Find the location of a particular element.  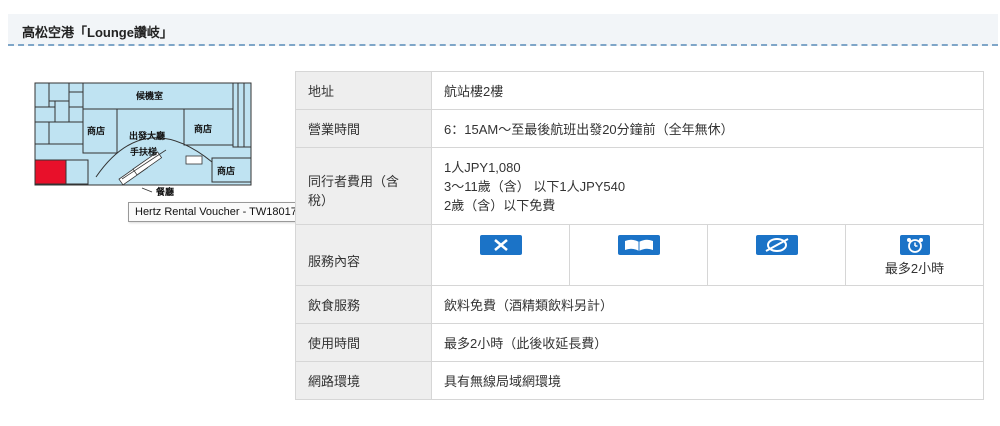

table-row-address: 地址 航站樓2樓 is located at coordinates (639, 90).